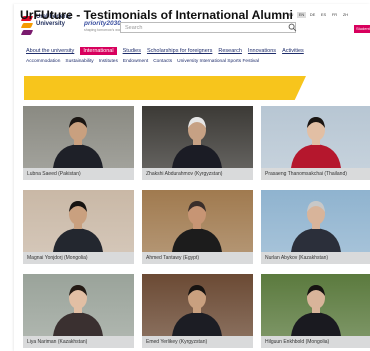 This screenshot has height=351, width=370. Describe the element at coordinates (98, 51) in the screenshot. I see `nav-item-1: International` at that location.